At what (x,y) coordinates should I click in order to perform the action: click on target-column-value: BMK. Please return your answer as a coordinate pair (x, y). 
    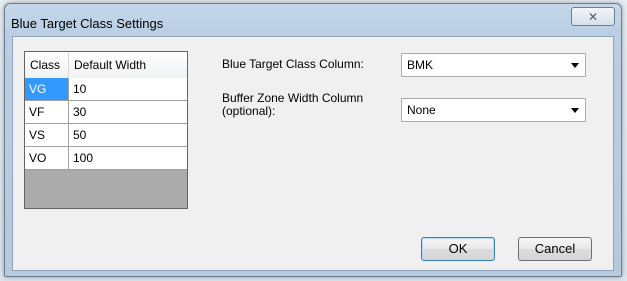
    Looking at the image, I should click on (420, 65).